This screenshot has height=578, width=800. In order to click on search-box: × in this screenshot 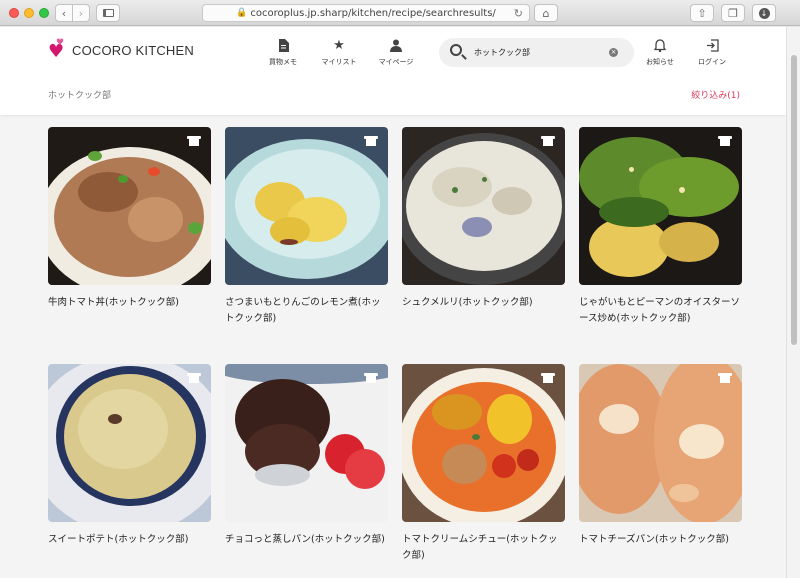, I will do `click(536, 52)`.